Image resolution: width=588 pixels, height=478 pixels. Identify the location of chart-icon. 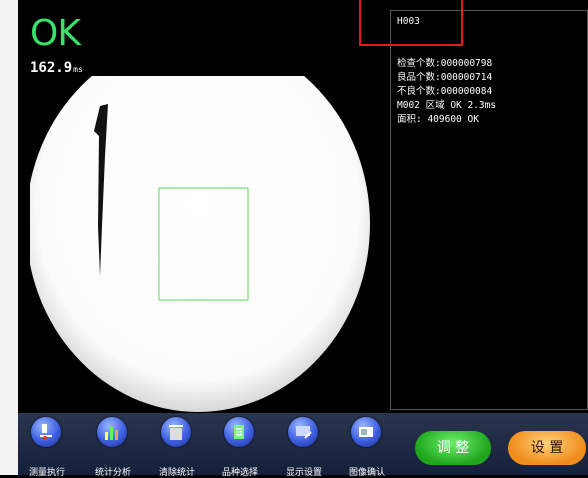
(112, 432).